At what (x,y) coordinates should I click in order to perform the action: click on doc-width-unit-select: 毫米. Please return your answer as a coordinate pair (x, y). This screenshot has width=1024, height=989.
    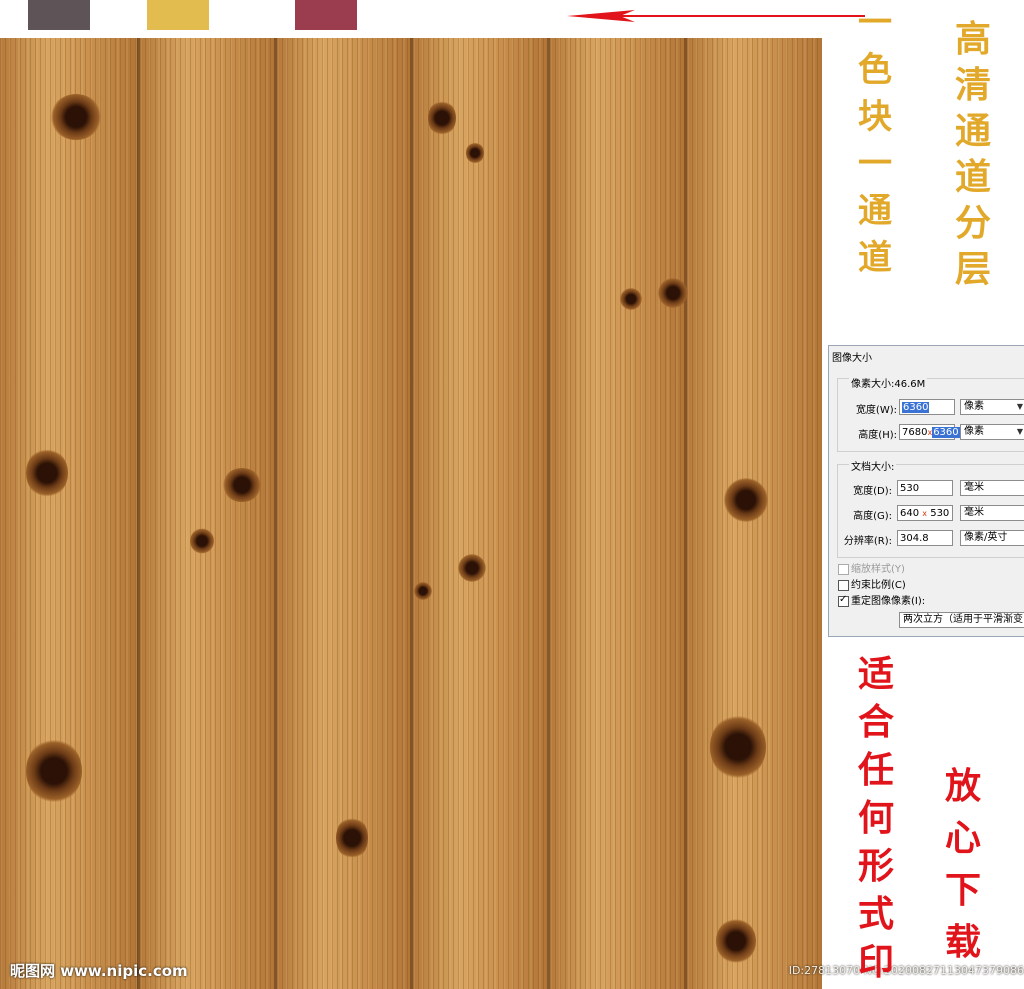
    Looking at the image, I should click on (992, 488).